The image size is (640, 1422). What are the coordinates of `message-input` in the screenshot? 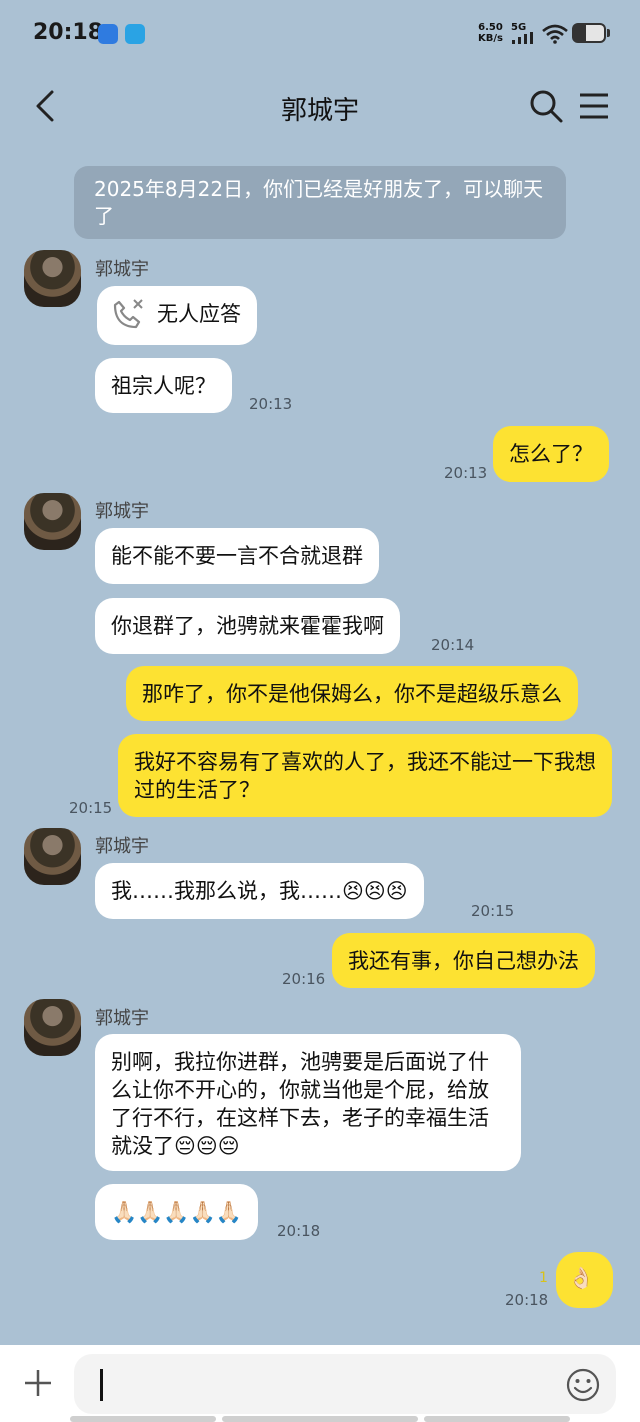 It's located at (345, 1384).